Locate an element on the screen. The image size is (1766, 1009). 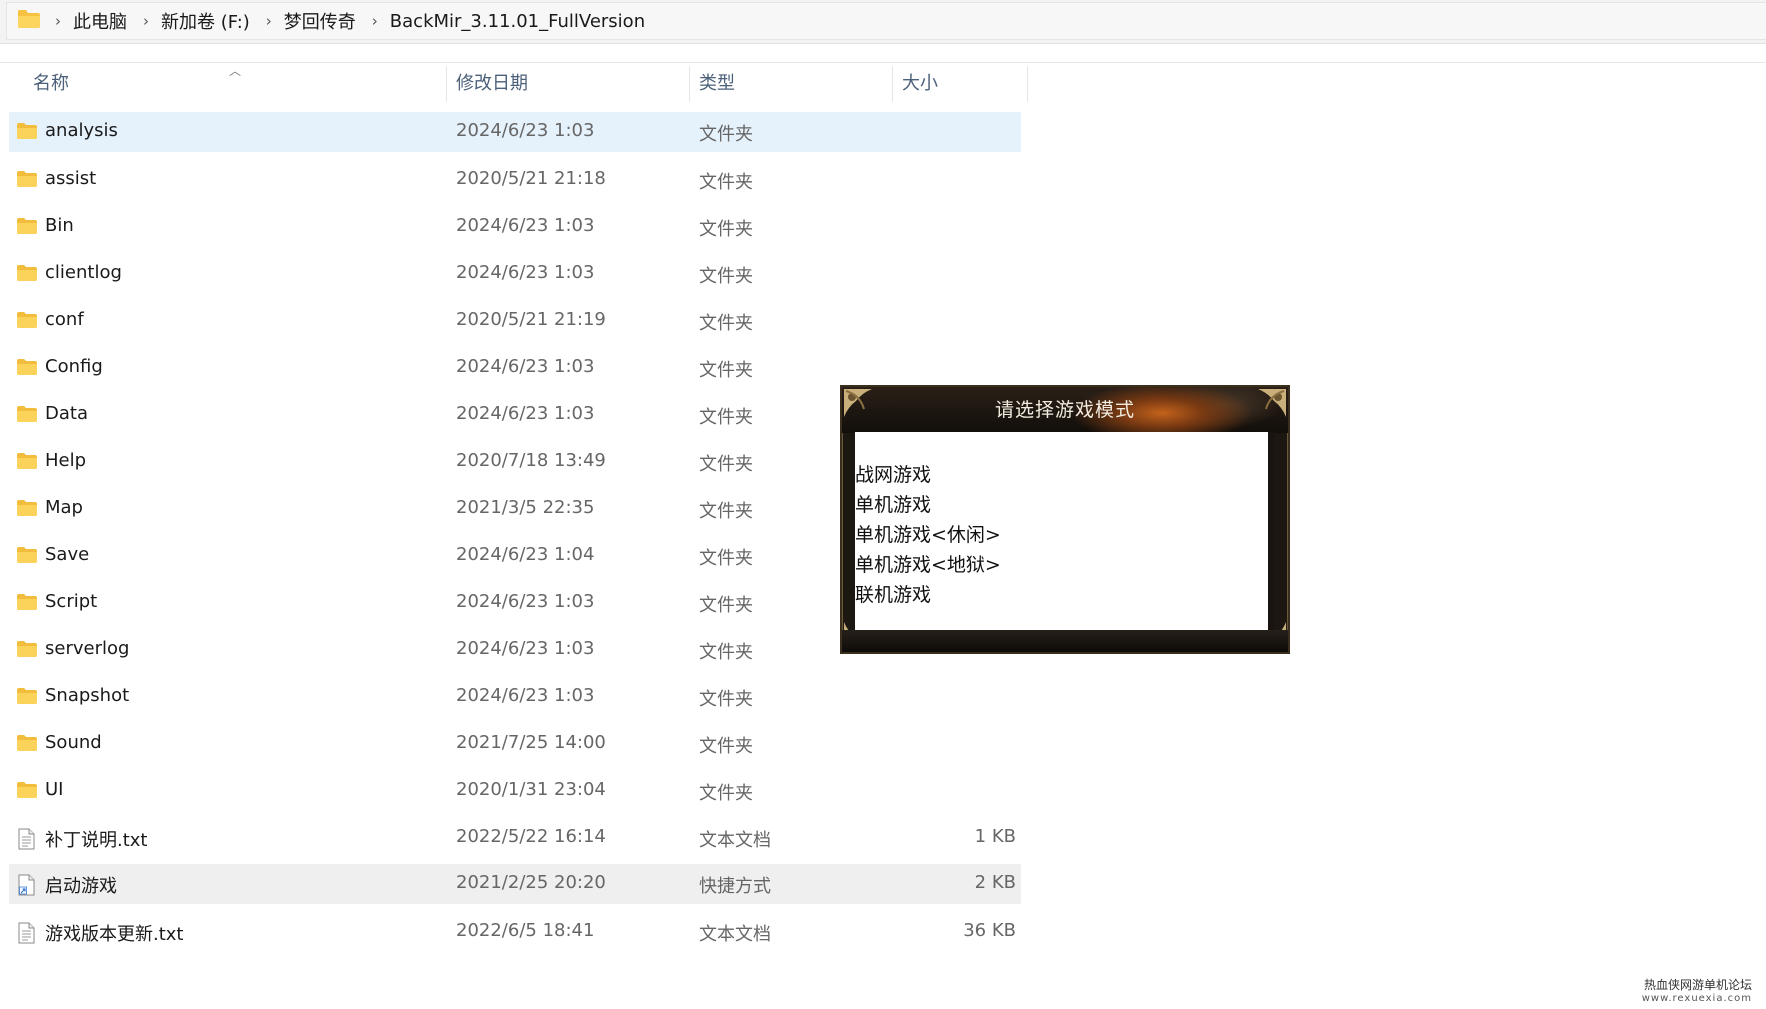
file-name: Sound is located at coordinates (73, 742).